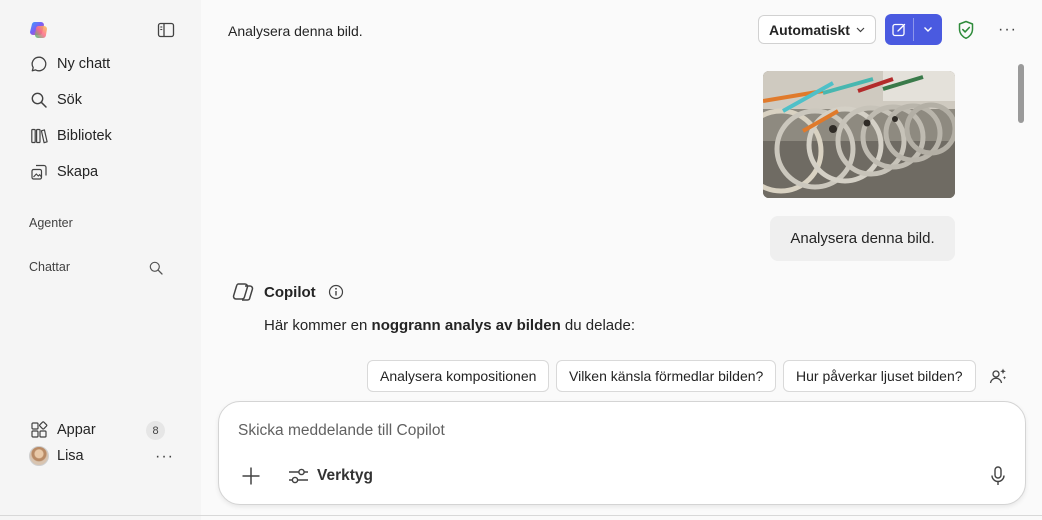 The height and width of the screenshot is (520, 1042). Describe the element at coordinates (966, 30) in the screenshot. I see `shield-check-icon` at that location.